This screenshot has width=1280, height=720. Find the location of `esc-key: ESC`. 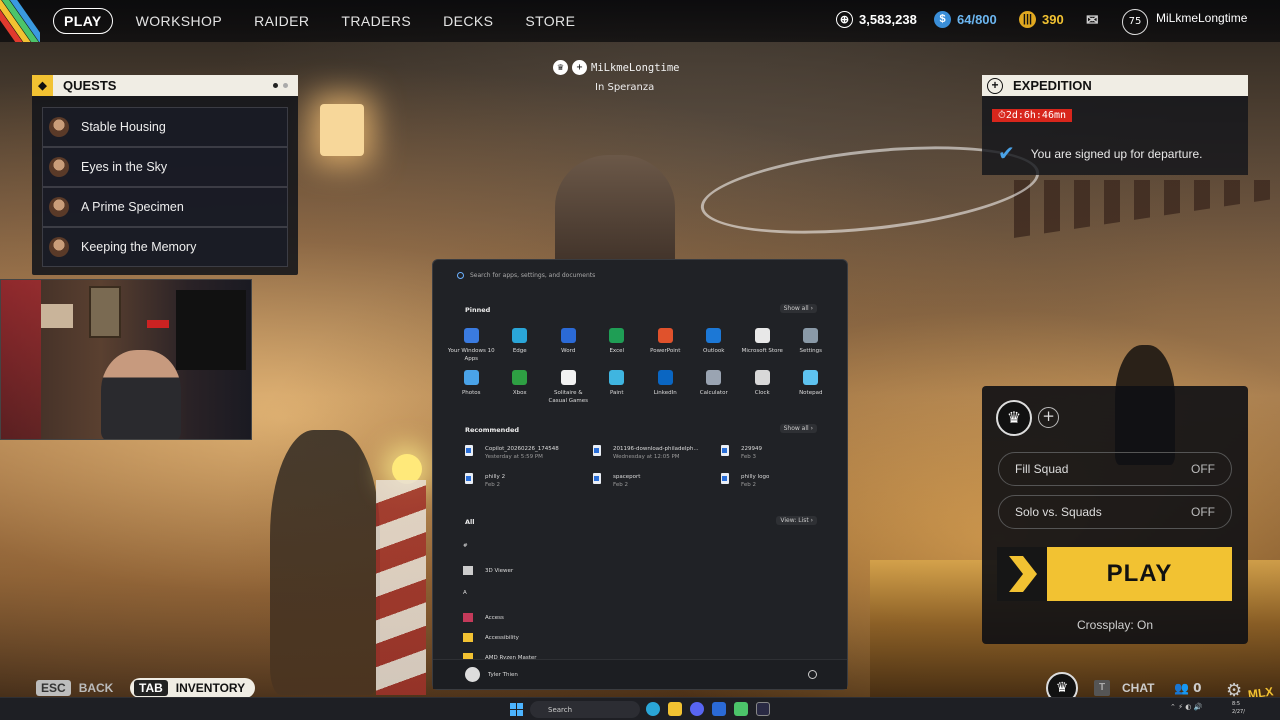

esc-key: ESC is located at coordinates (53, 688).